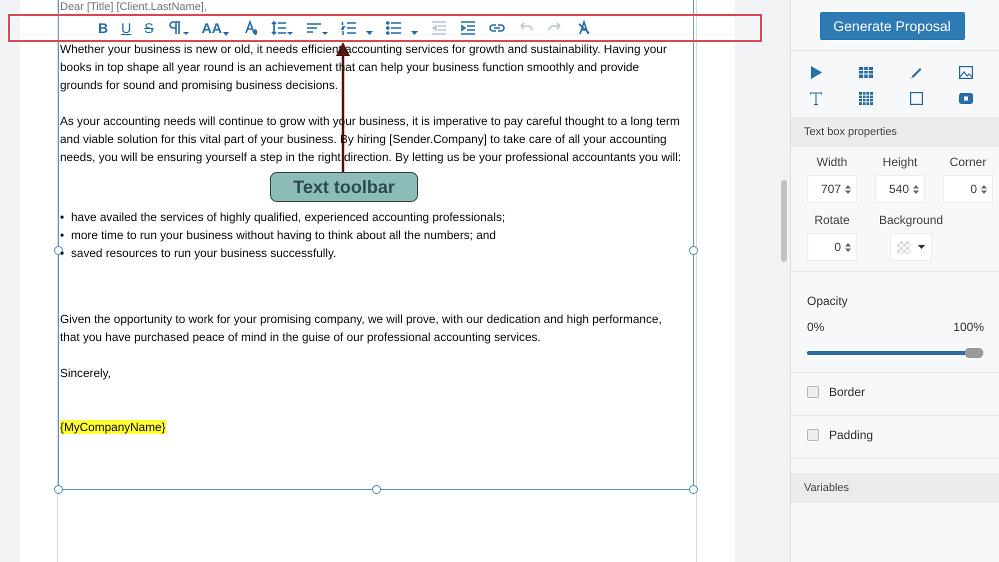 The image size is (999, 562). I want to click on checkbox-label: Border, so click(847, 392).